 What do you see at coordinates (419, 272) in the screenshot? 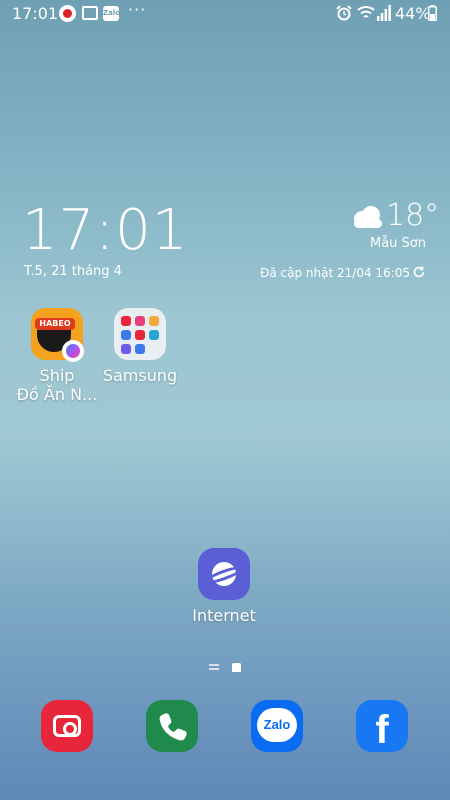
I see `refresh-icon` at bounding box center [419, 272].